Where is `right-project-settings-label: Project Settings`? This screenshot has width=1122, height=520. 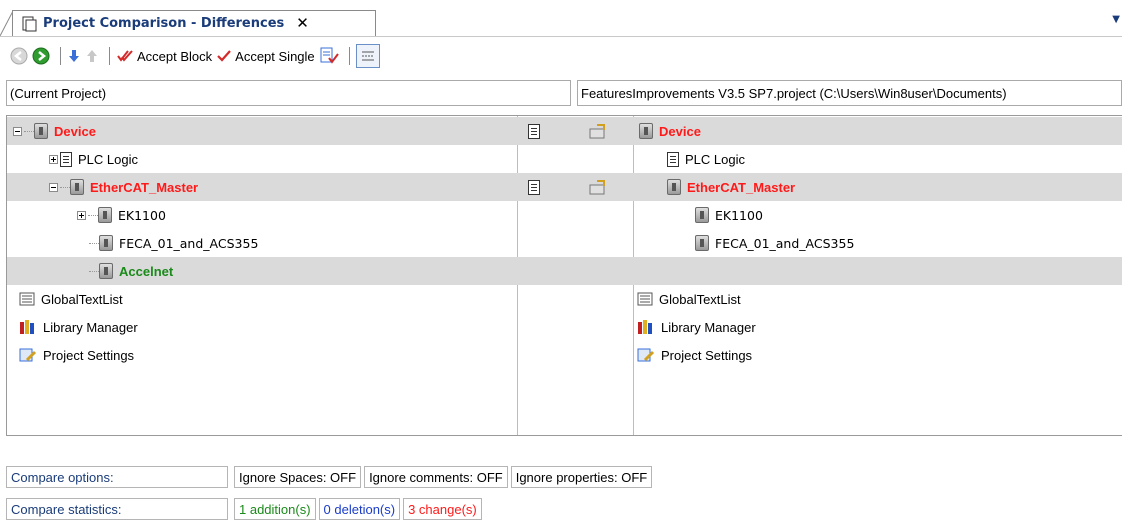 right-project-settings-label: Project Settings is located at coordinates (707, 355).